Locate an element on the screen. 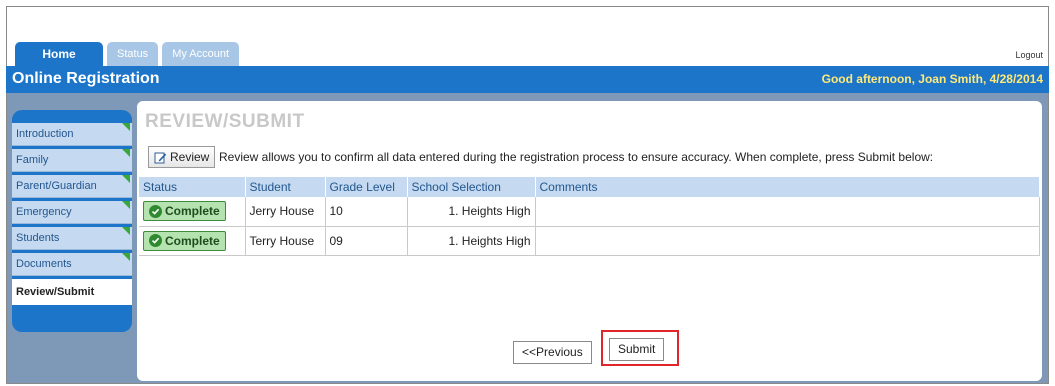 This screenshot has height=386, width=1055. table-row: Complete Jerry House 10 1. Heights High is located at coordinates (589, 212).